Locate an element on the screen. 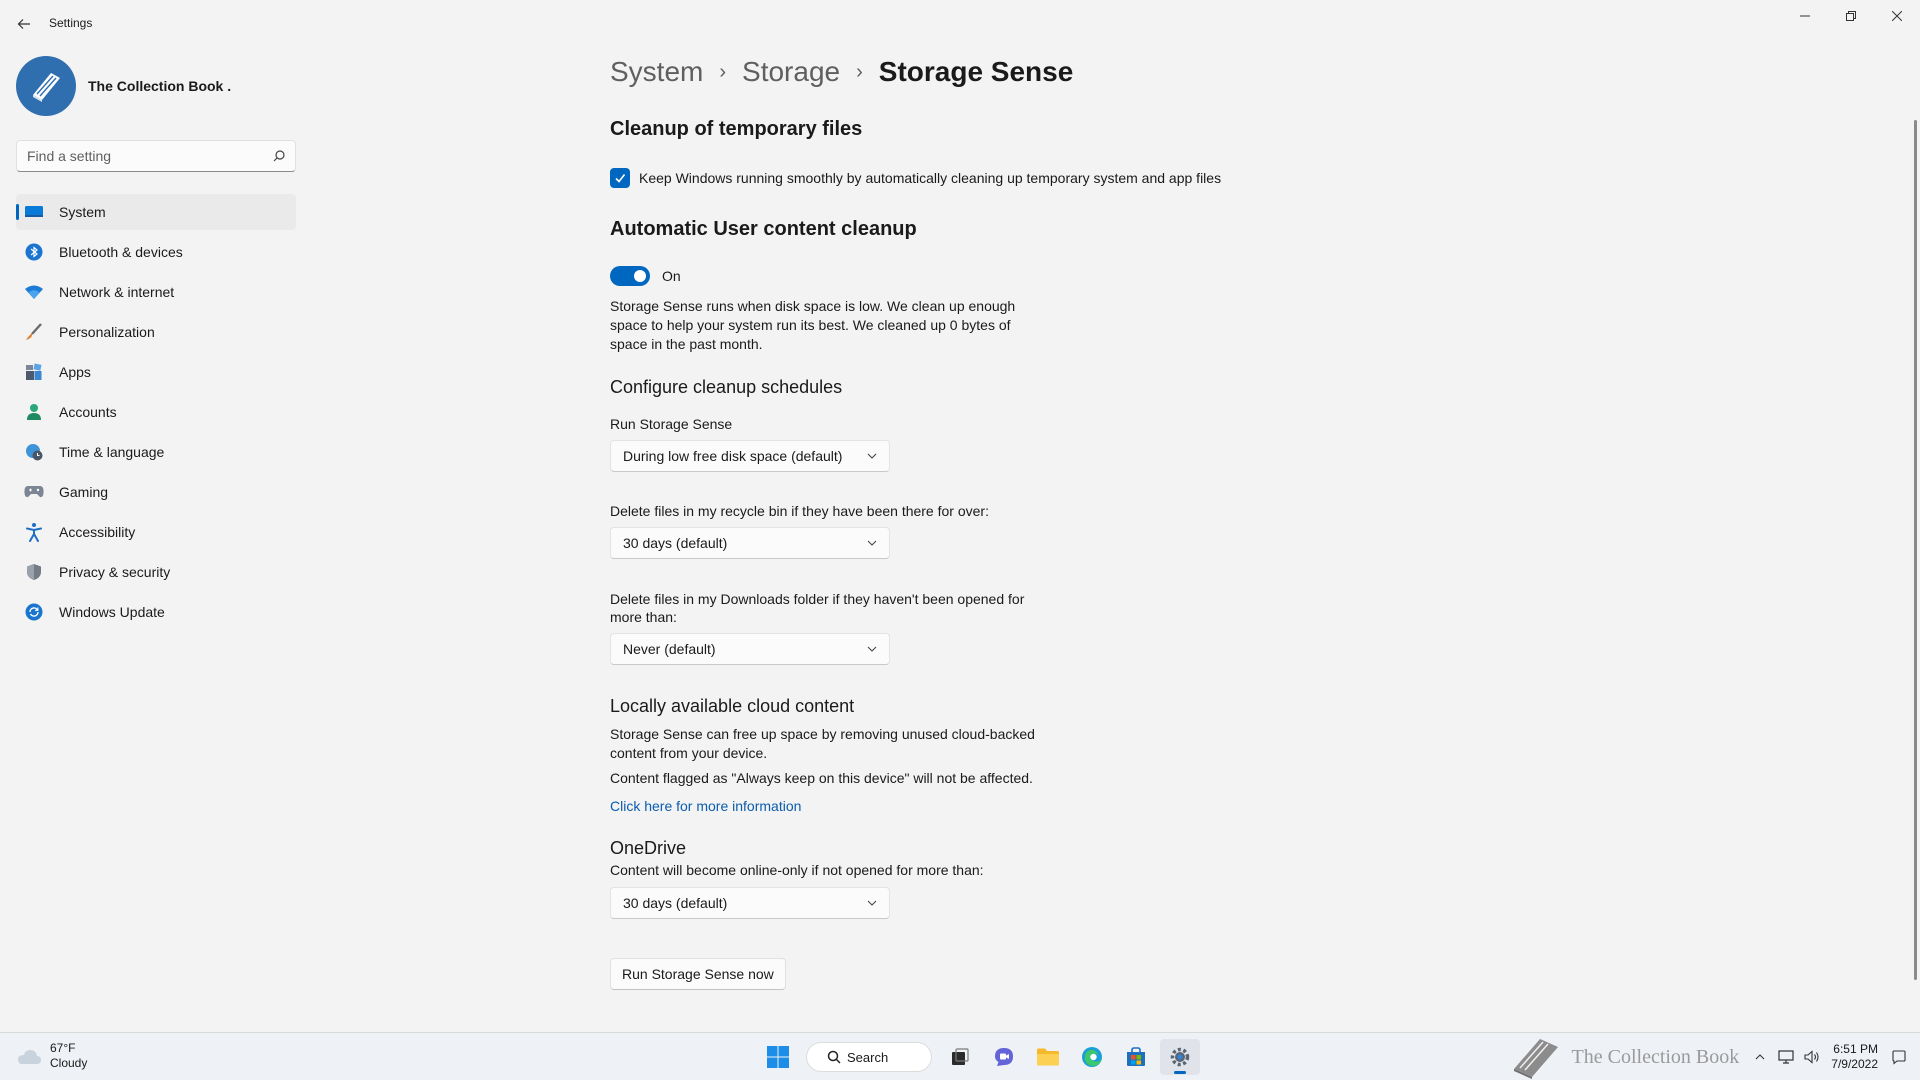 This screenshot has width=1920, height=1080. recycle-bin-dropdown: 30 days (default) is located at coordinates (750, 543).